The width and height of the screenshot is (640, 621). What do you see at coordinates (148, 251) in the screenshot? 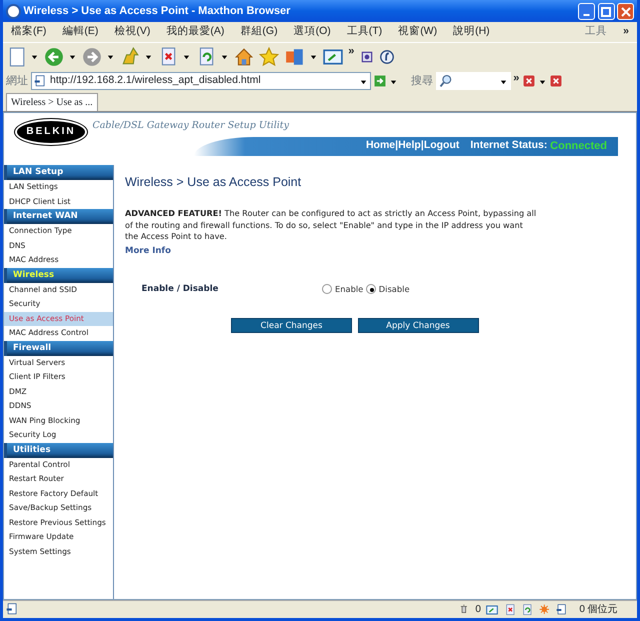
I see `more-info-link: More Info` at bounding box center [148, 251].